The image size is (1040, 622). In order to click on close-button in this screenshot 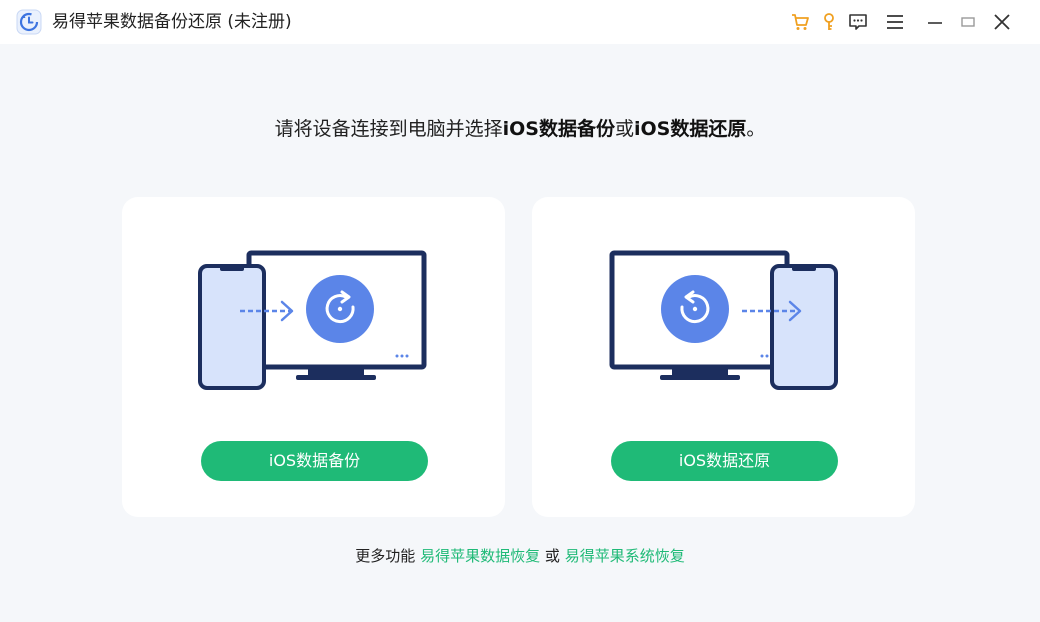, I will do `click(1002, 22)`.